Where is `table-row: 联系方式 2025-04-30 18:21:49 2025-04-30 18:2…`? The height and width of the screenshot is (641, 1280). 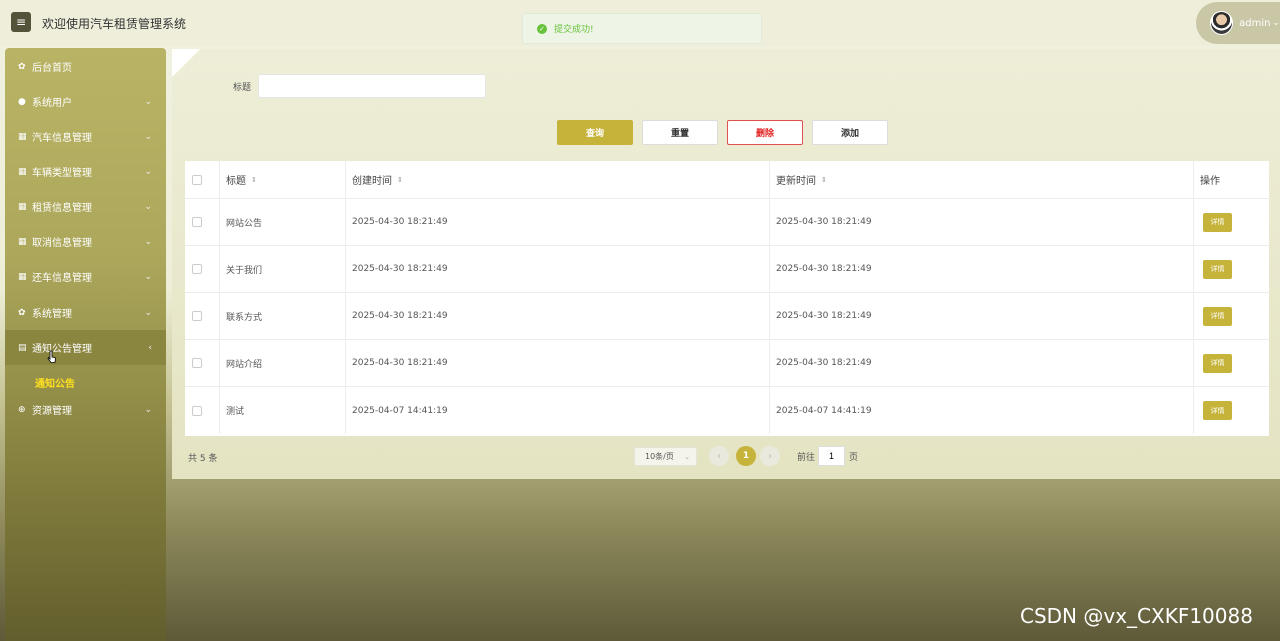 table-row: 联系方式 2025-04-30 18:21:49 2025-04-30 18:2… is located at coordinates (727, 316).